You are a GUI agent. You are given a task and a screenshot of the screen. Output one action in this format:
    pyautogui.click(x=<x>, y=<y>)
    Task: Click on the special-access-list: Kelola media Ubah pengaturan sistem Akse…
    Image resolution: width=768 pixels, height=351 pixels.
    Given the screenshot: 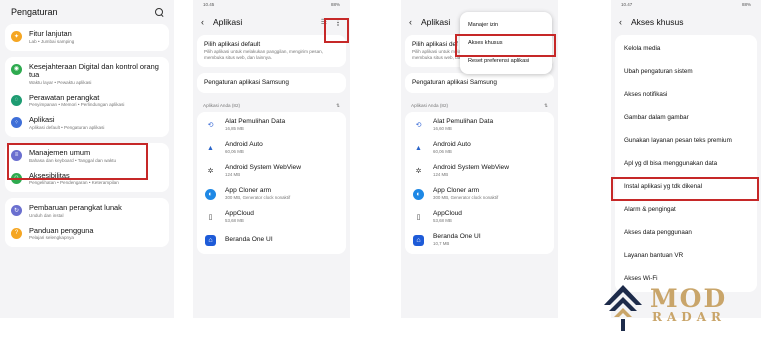 What is the action you would take?
    pyautogui.click(x=686, y=163)
    